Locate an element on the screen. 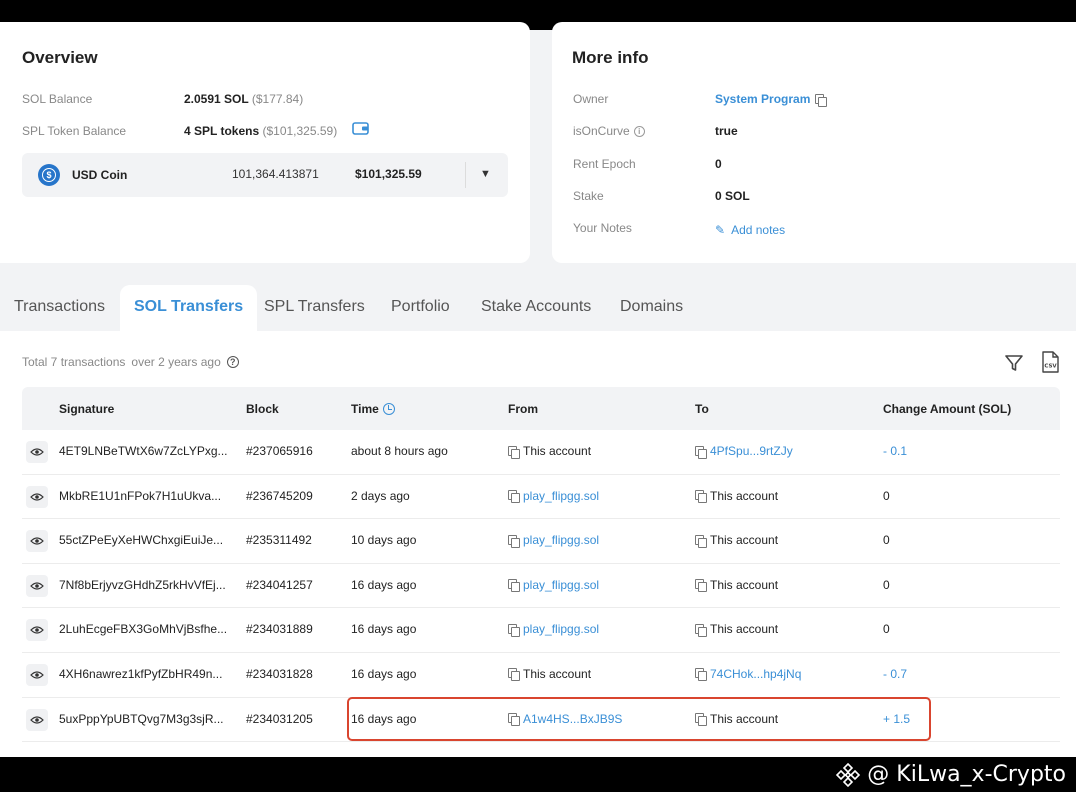 The width and height of the screenshot is (1076, 792). block-link: #234031889 is located at coordinates (279, 629).